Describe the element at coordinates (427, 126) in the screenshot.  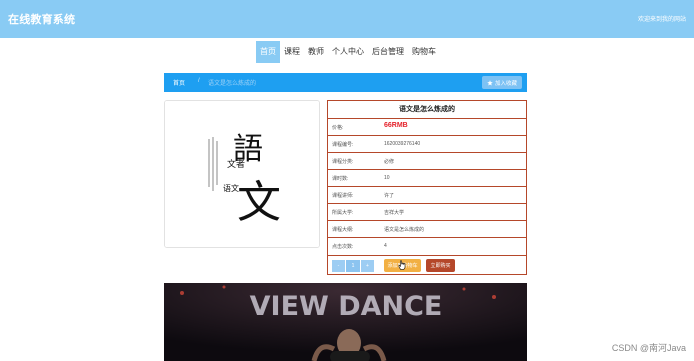
I see `info-row-price: 价格: 66RMB` at that location.